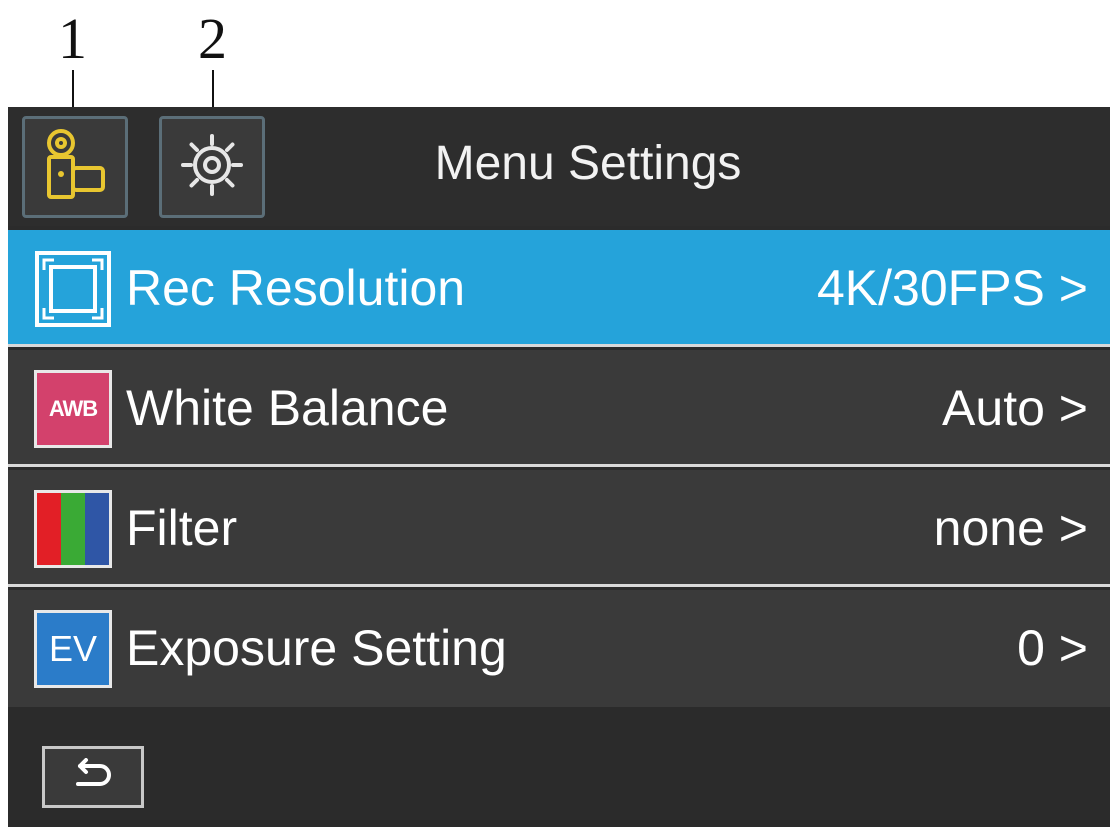  I want to click on page-title: Menu Settings, so click(588, 163).